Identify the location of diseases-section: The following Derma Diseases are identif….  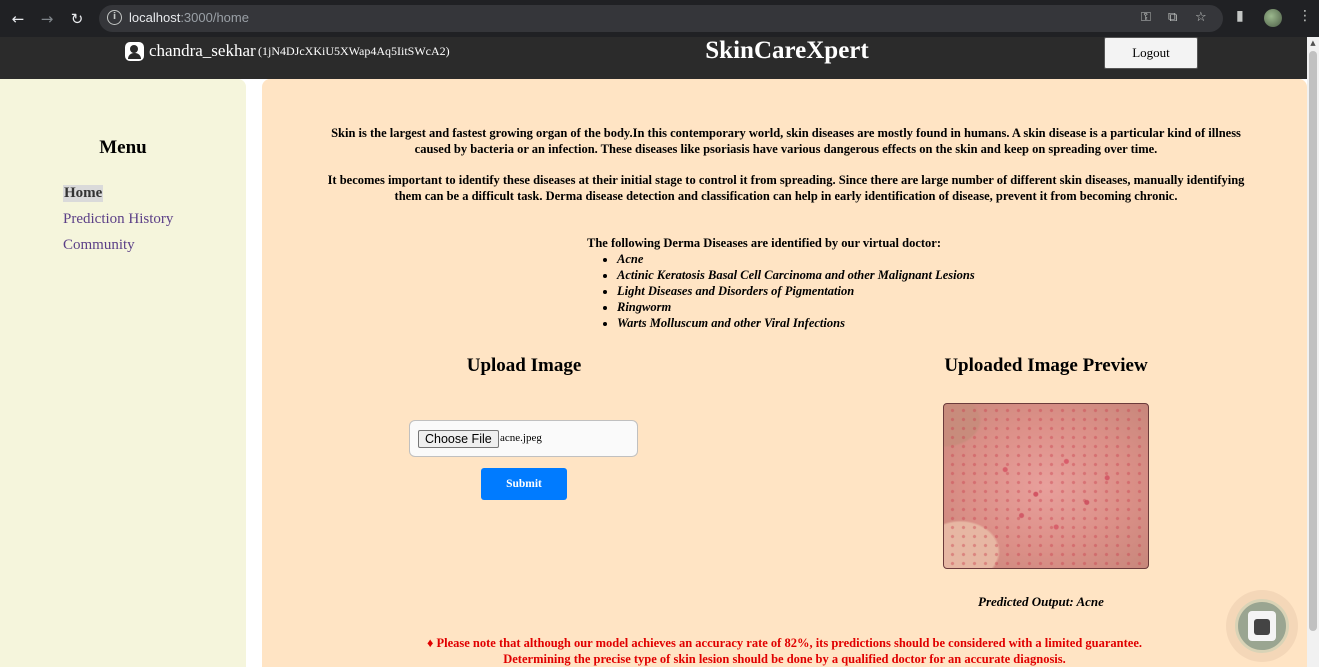
(781, 283).